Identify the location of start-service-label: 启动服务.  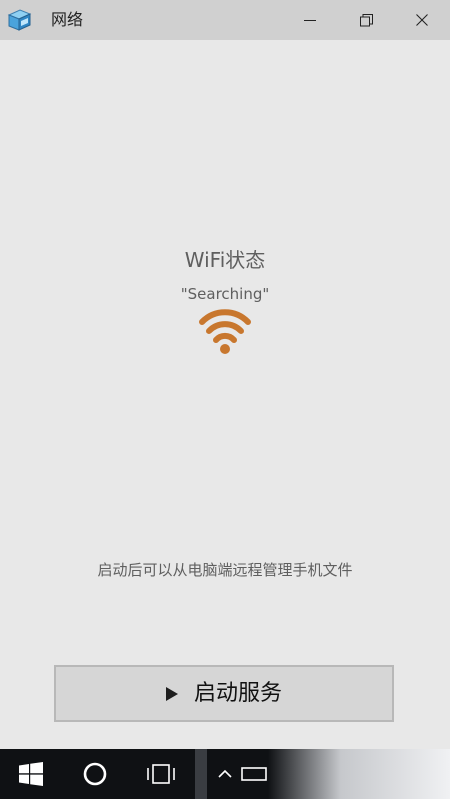
(237, 693).